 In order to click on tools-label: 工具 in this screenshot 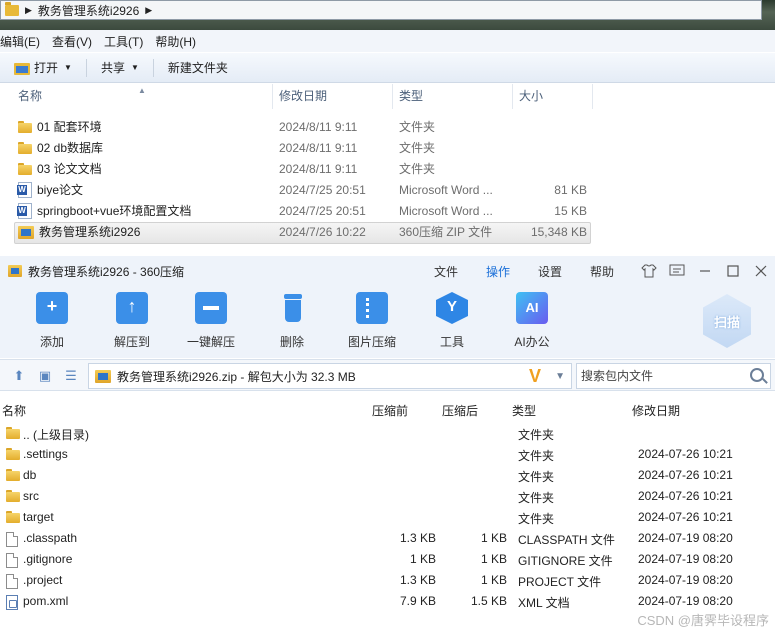, I will do `click(451, 342)`.